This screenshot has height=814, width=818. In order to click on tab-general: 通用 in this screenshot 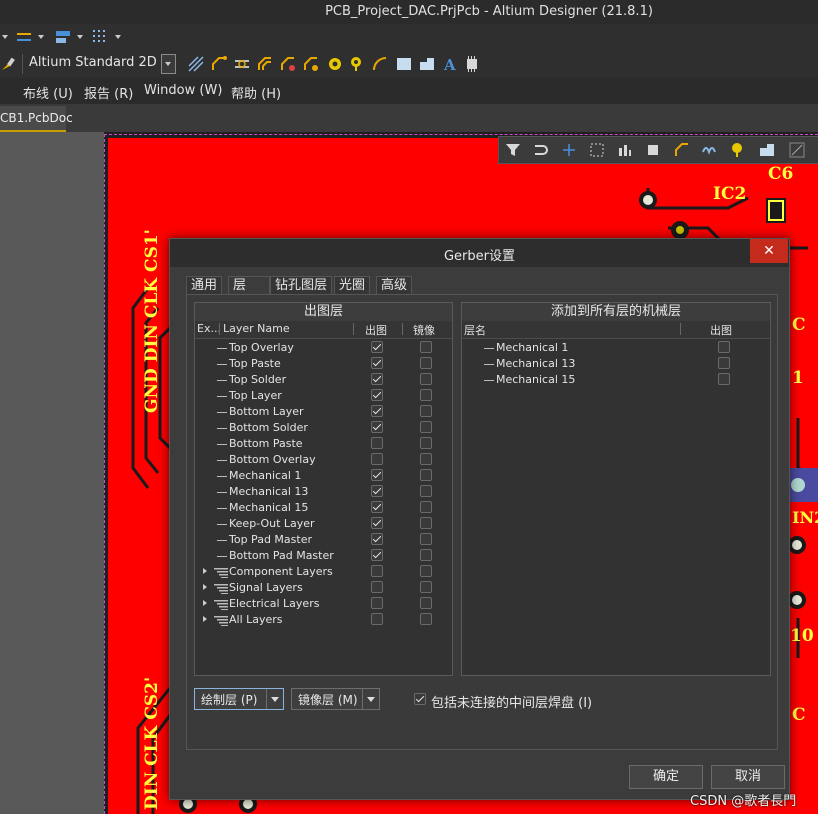, I will do `click(204, 285)`.